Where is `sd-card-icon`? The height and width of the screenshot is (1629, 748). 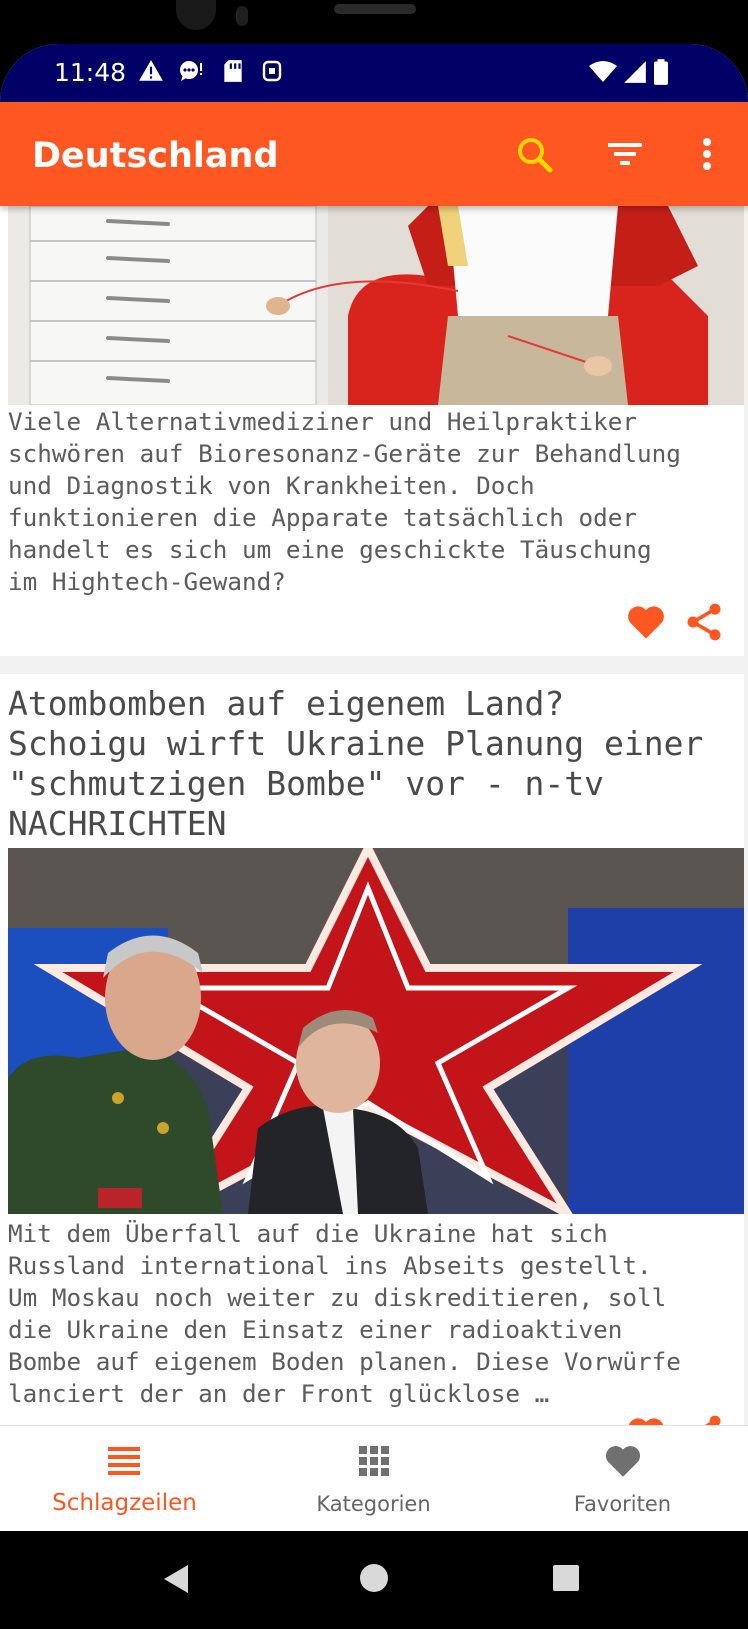 sd-card-icon is located at coordinates (233, 71).